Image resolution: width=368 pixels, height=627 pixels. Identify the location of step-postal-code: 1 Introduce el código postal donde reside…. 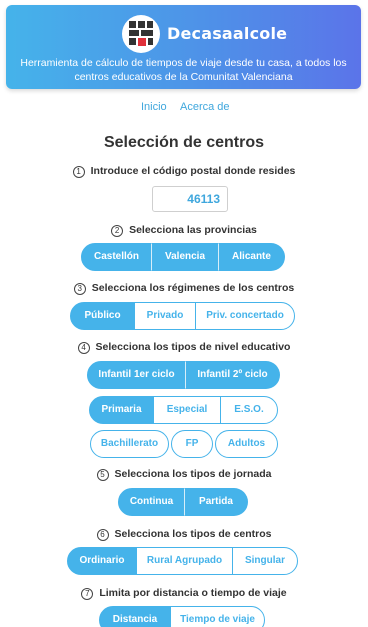
(184, 171).